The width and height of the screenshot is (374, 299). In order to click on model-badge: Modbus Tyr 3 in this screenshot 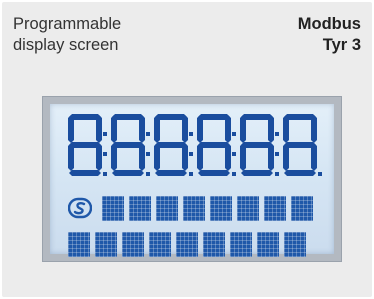, I will do `click(329, 35)`.